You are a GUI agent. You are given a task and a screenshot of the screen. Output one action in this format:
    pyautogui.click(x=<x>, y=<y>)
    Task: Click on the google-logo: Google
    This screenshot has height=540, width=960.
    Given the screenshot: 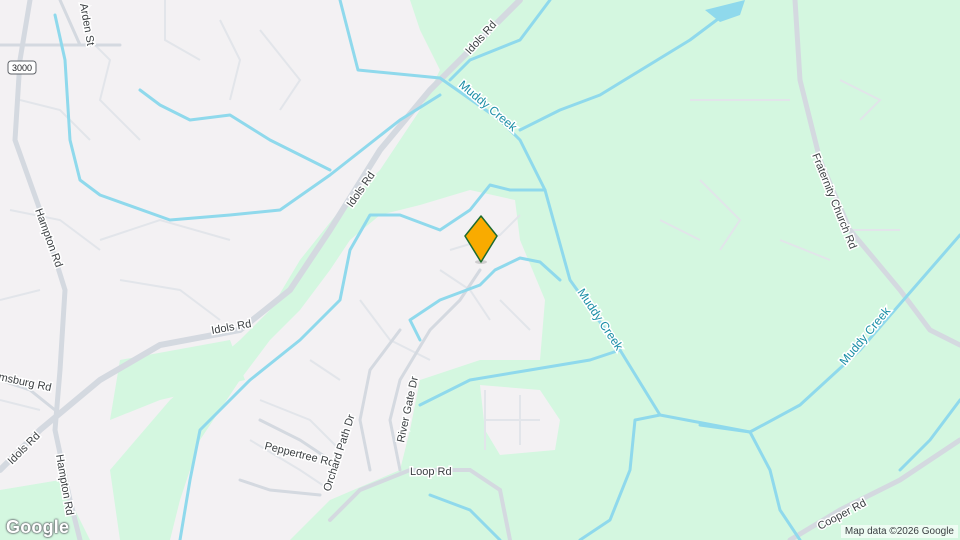 What is the action you would take?
    pyautogui.click(x=38, y=527)
    